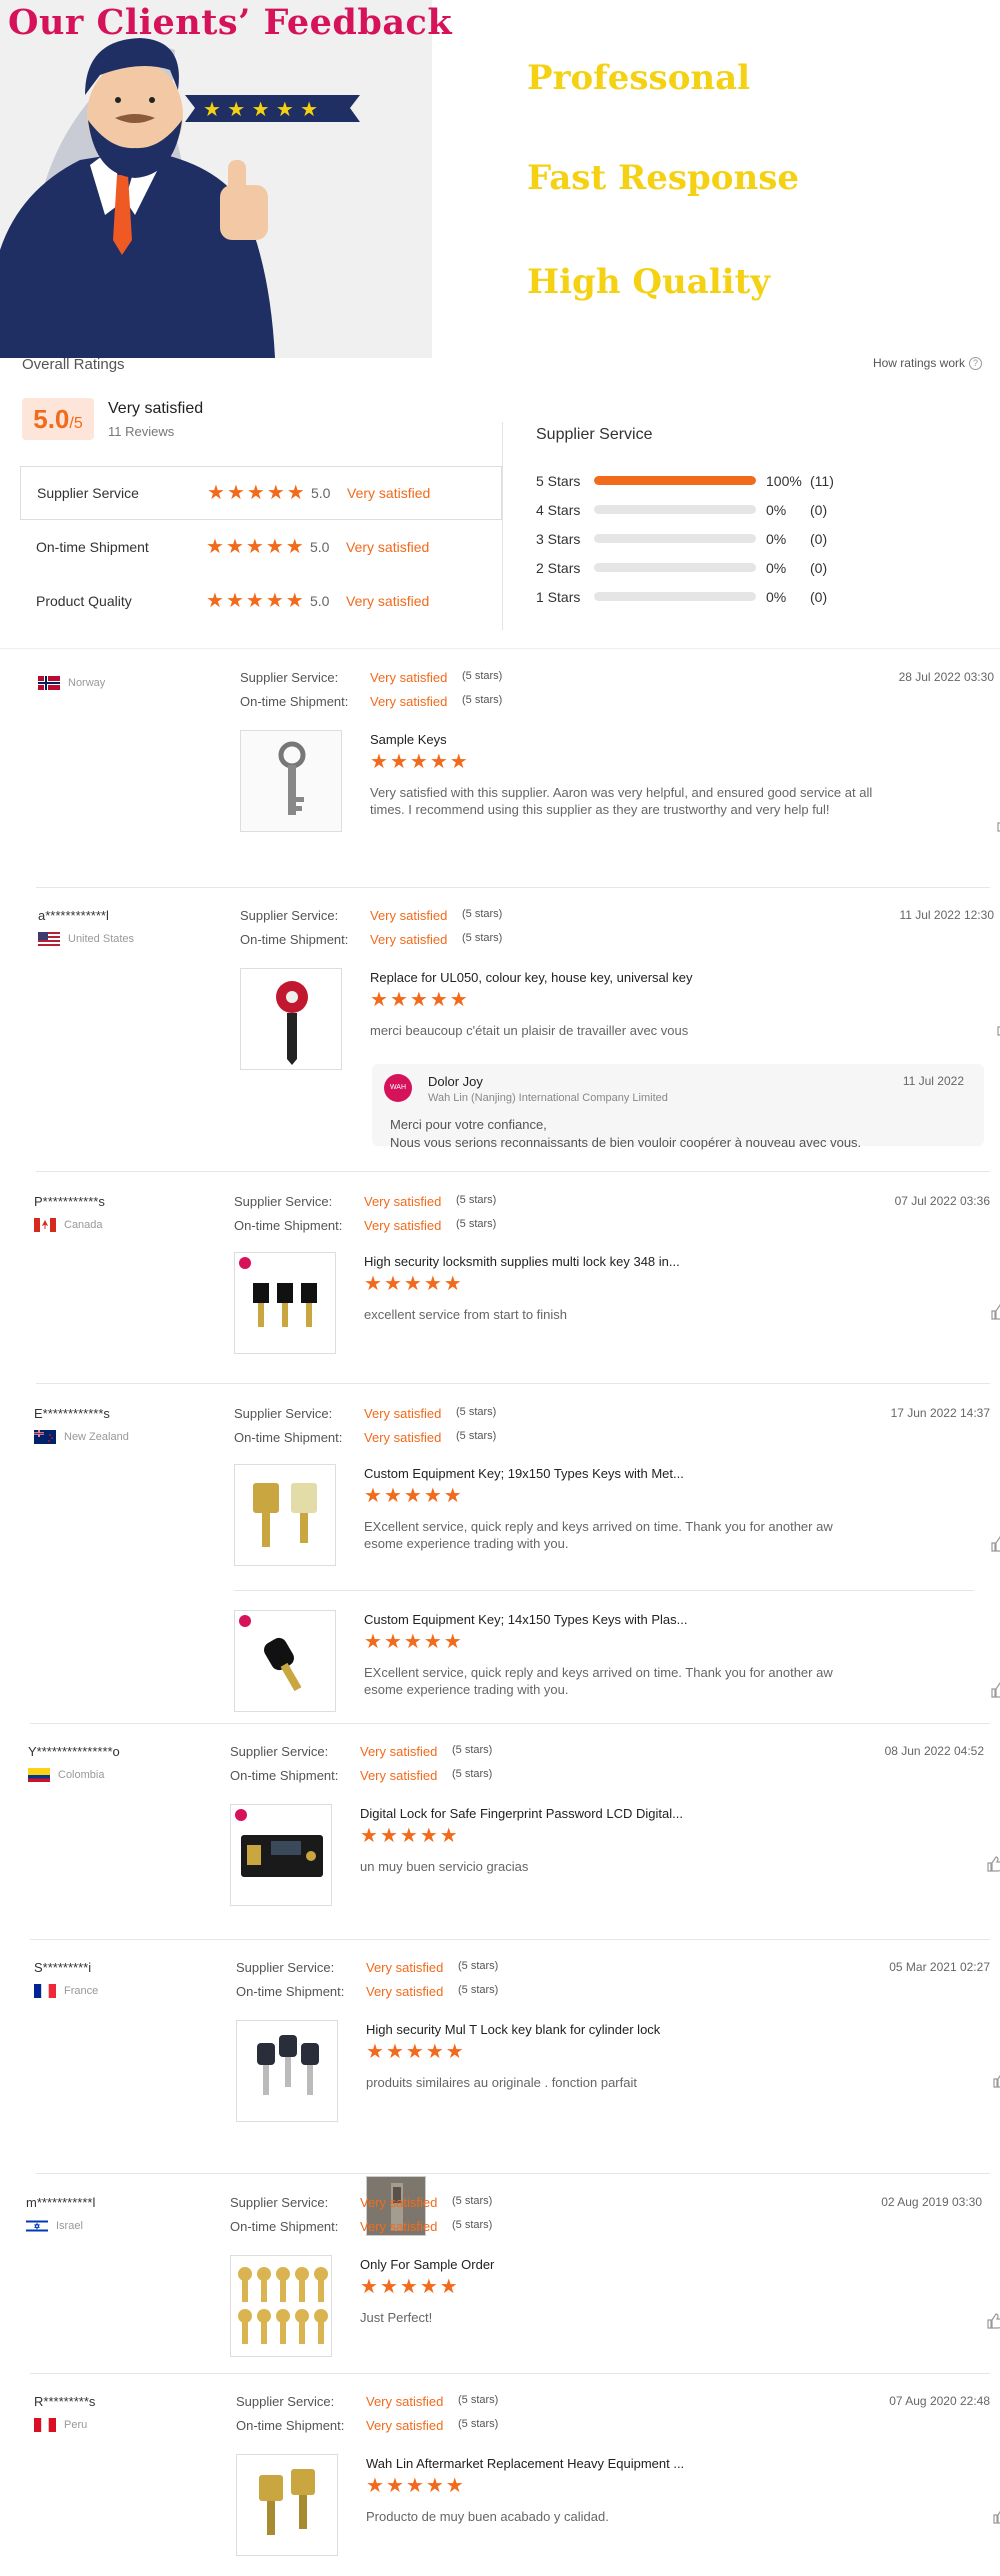  Describe the element at coordinates (427, 2264) in the screenshot. I see `product-title: Only For Sample Order` at that location.